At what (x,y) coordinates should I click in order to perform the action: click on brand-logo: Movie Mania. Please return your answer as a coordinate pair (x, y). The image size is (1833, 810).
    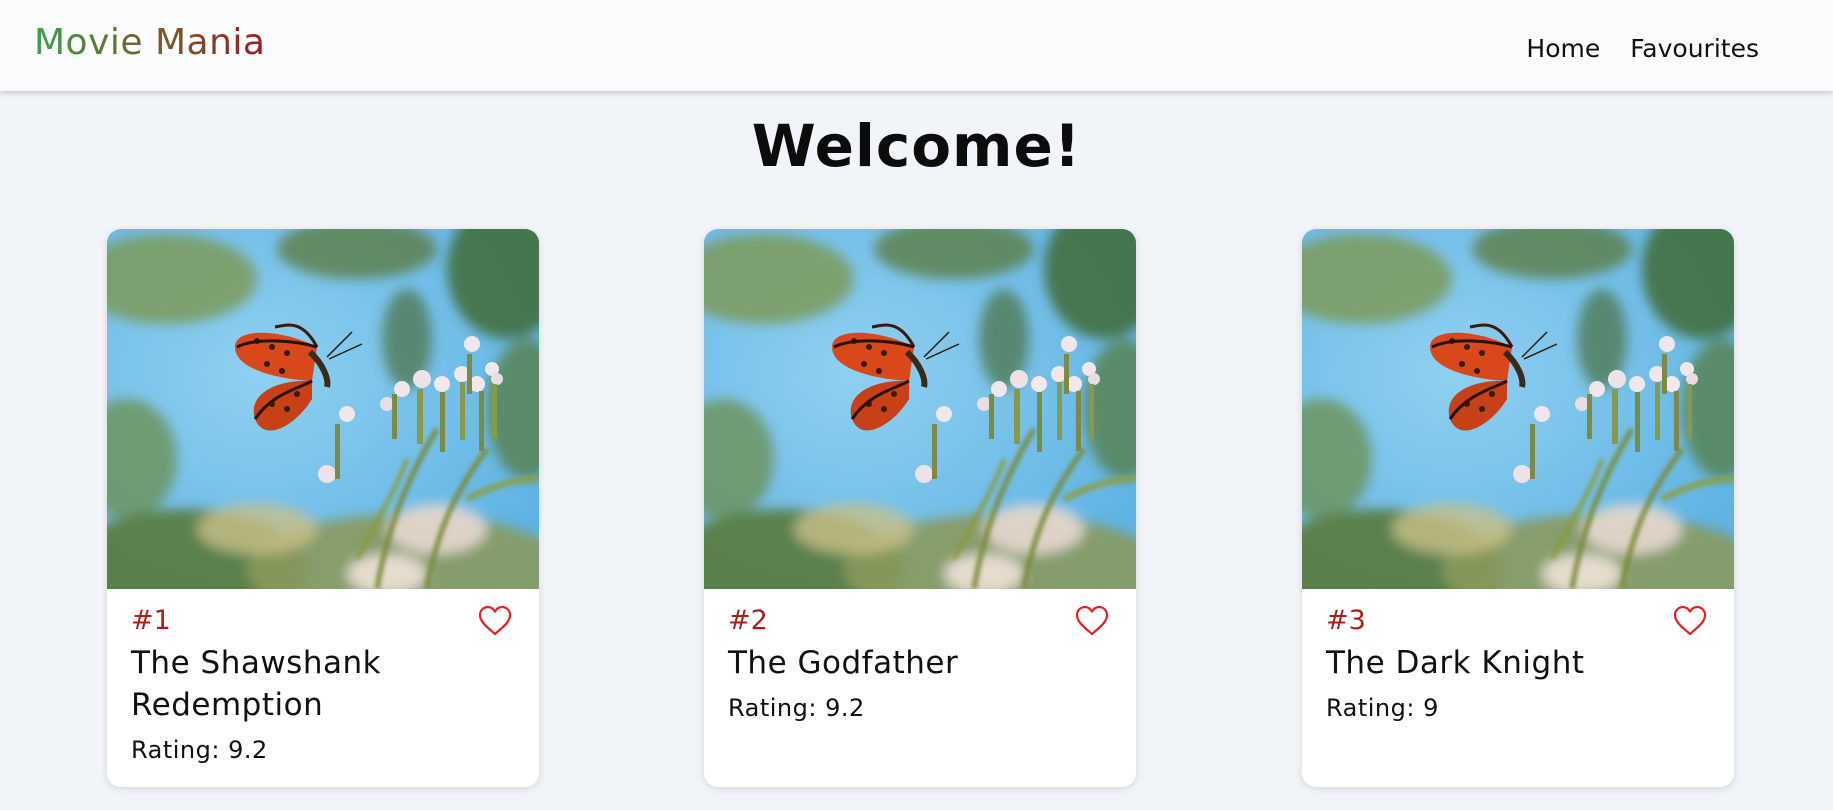
    Looking at the image, I should click on (149, 42).